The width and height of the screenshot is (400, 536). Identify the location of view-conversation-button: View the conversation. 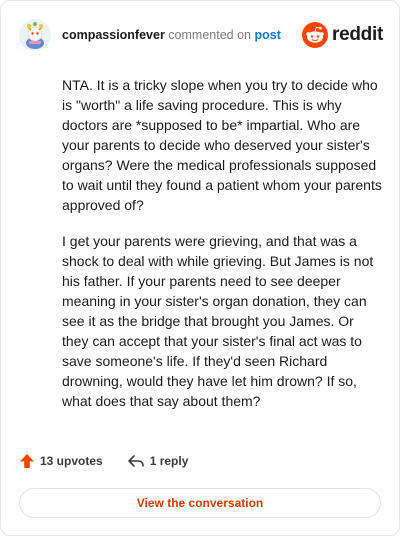
(200, 503).